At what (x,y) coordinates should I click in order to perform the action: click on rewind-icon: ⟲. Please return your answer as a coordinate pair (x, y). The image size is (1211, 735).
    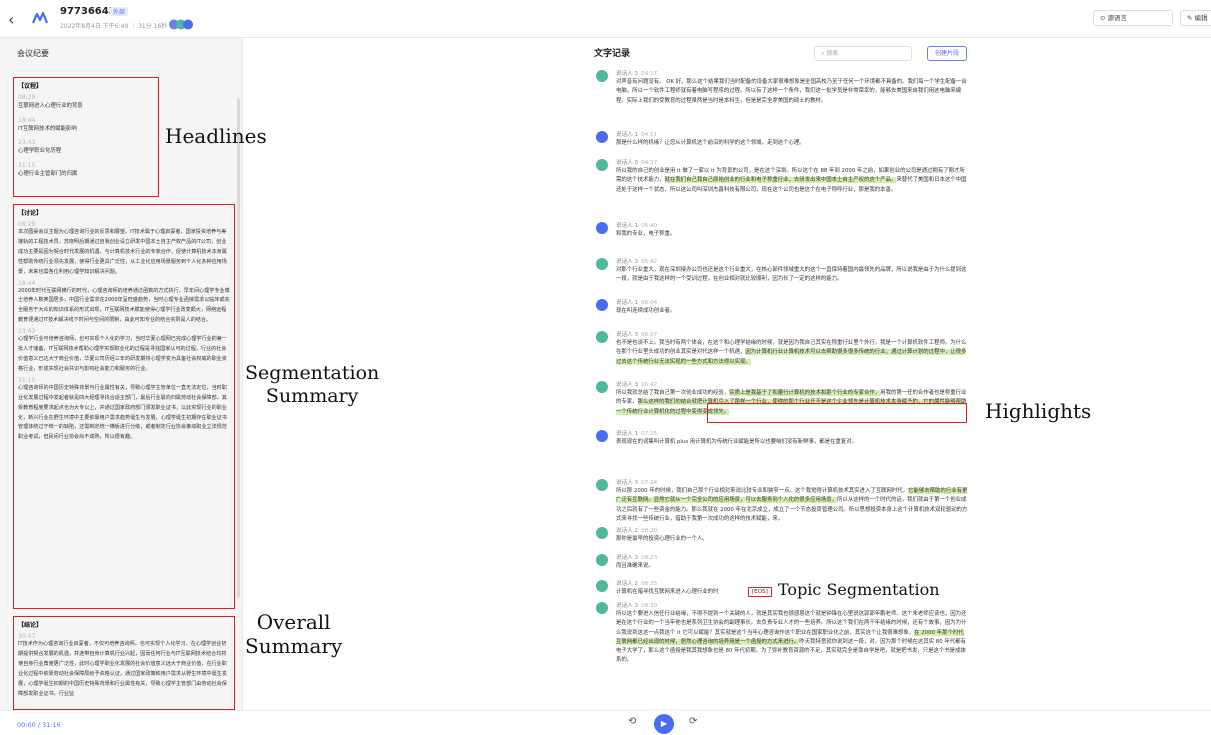
    Looking at the image, I should click on (632, 721).